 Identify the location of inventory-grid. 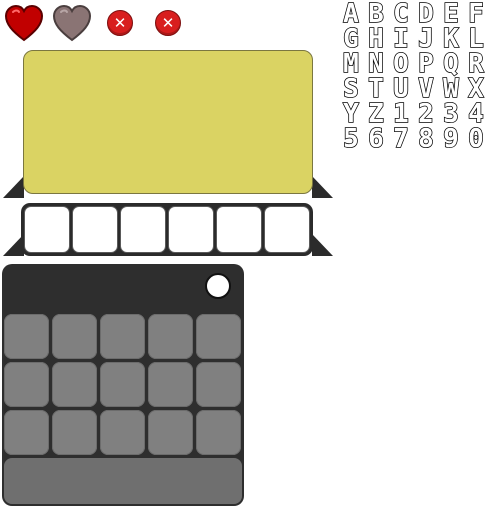
(123, 384).